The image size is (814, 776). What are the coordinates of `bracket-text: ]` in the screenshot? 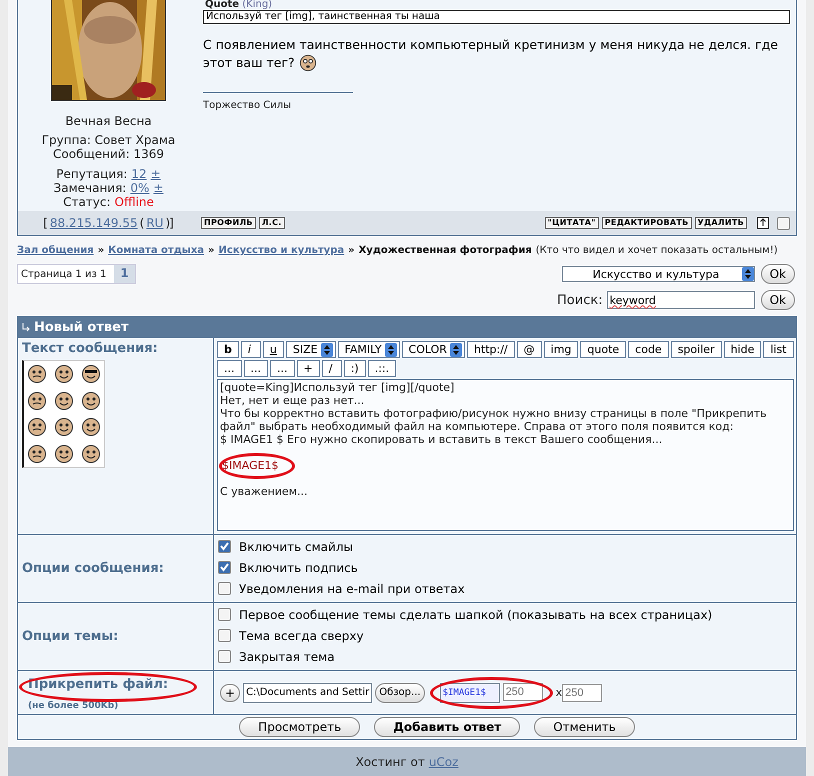 It's located at (171, 223).